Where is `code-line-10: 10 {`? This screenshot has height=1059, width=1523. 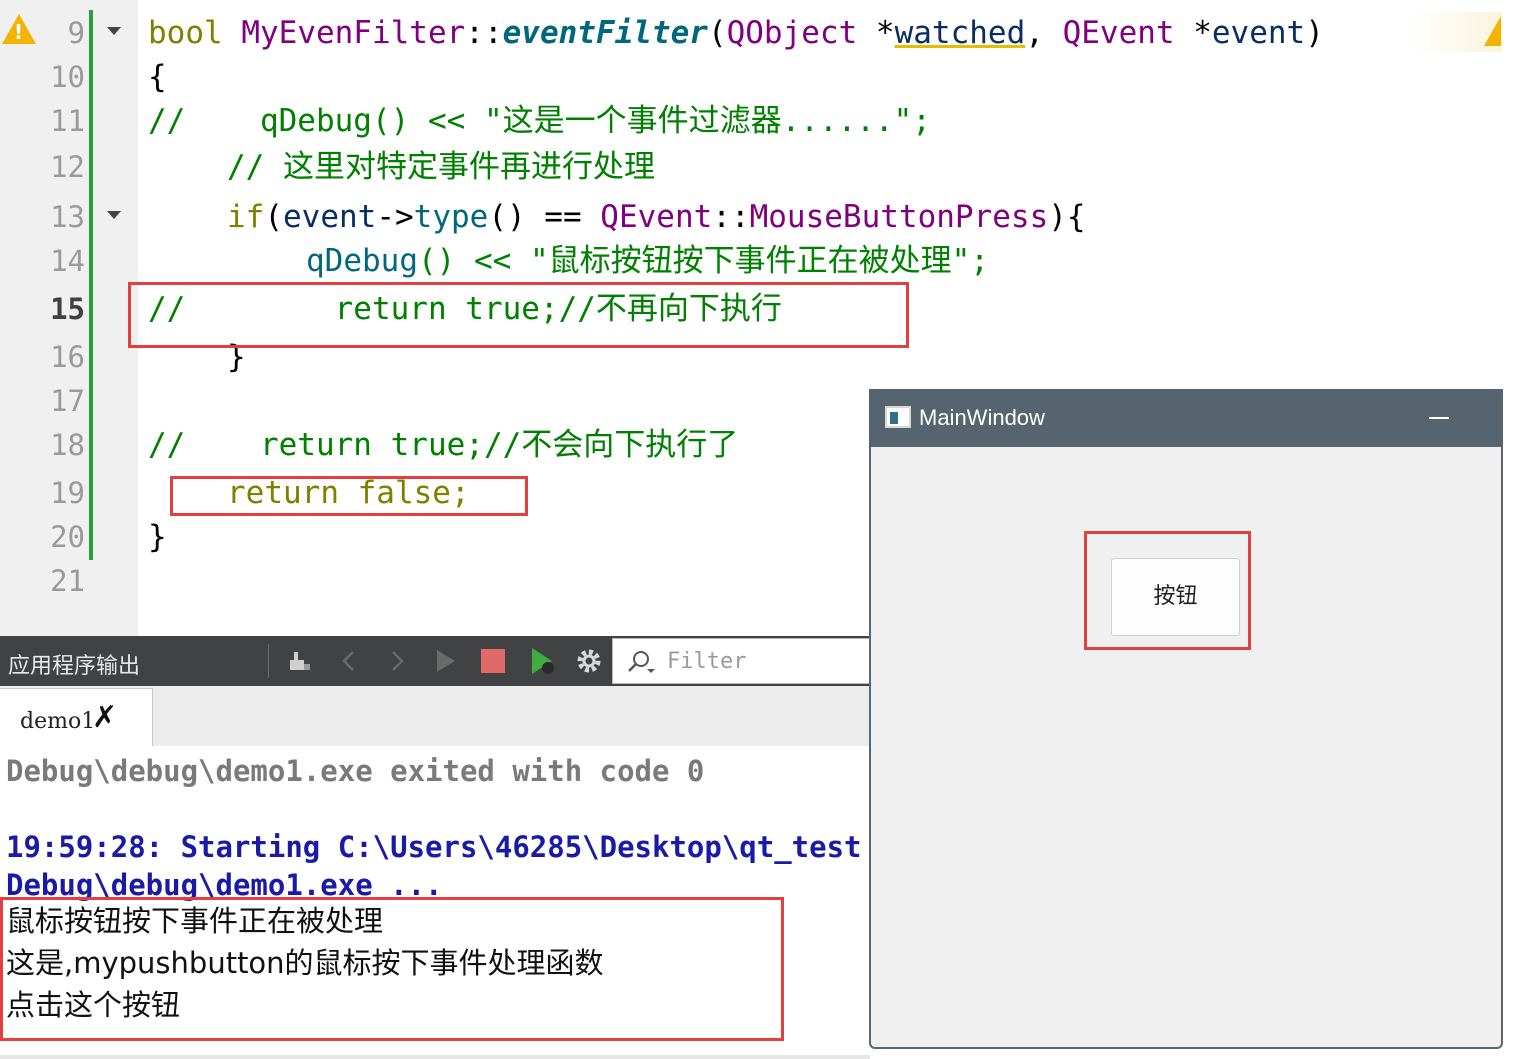
code-line-10: 10 { is located at coordinates (750, 77).